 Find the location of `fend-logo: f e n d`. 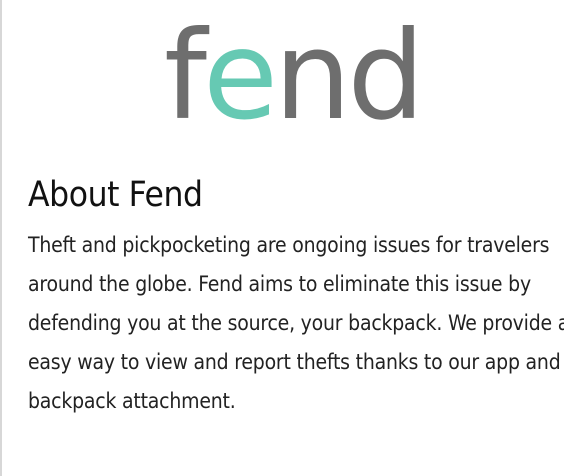

fend-logo: f e n d is located at coordinates (294, 76).